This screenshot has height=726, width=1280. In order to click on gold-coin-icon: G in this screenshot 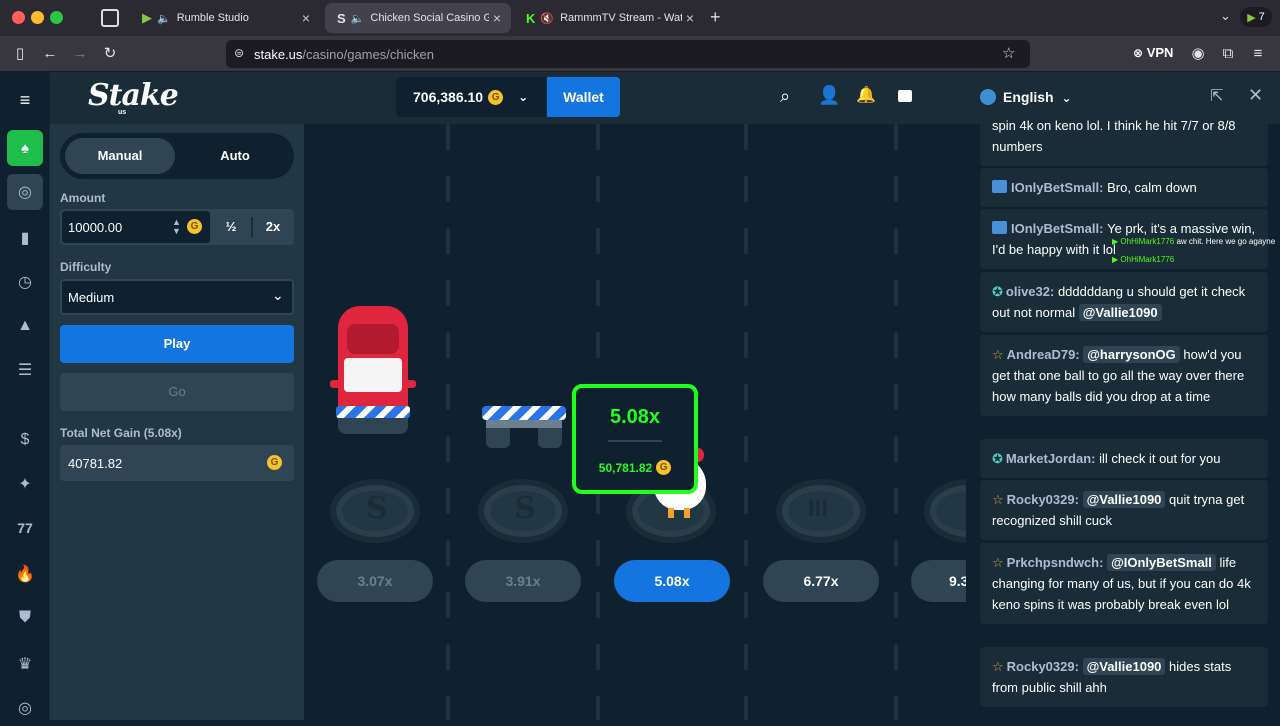, I will do `click(496, 97)`.